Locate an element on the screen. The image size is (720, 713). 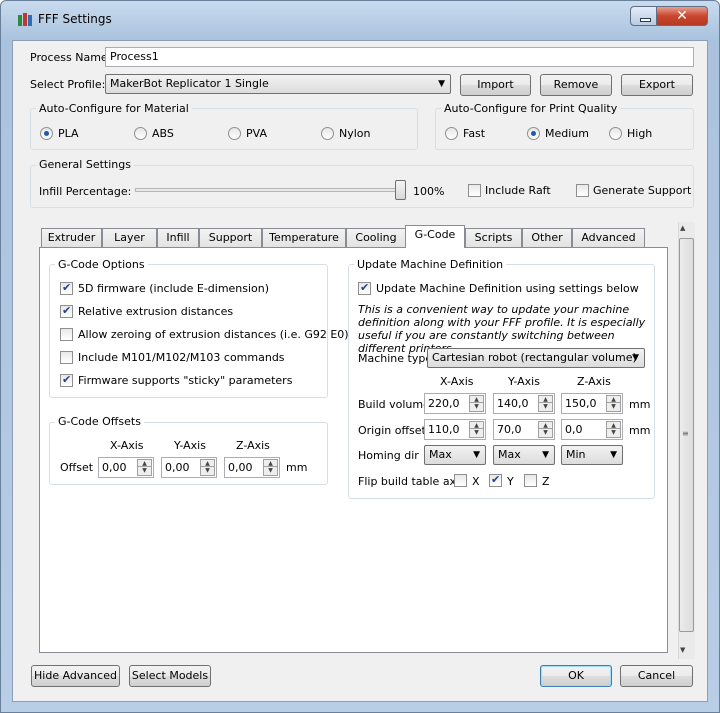
remove-button: Remove is located at coordinates (576, 85).